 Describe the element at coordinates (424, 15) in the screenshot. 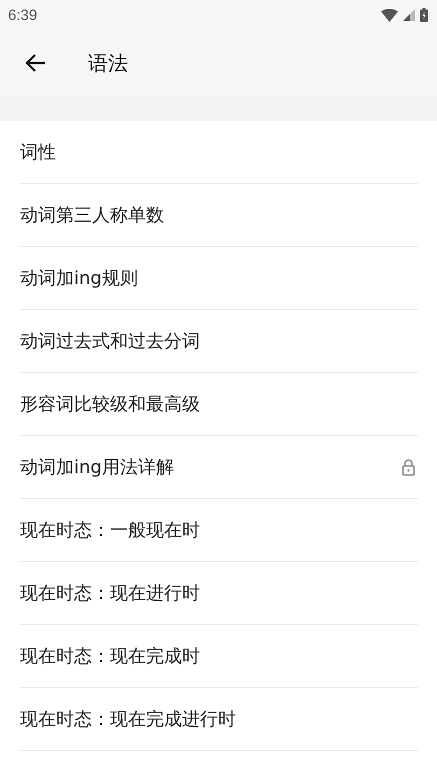

I see `battery-icon` at that location.